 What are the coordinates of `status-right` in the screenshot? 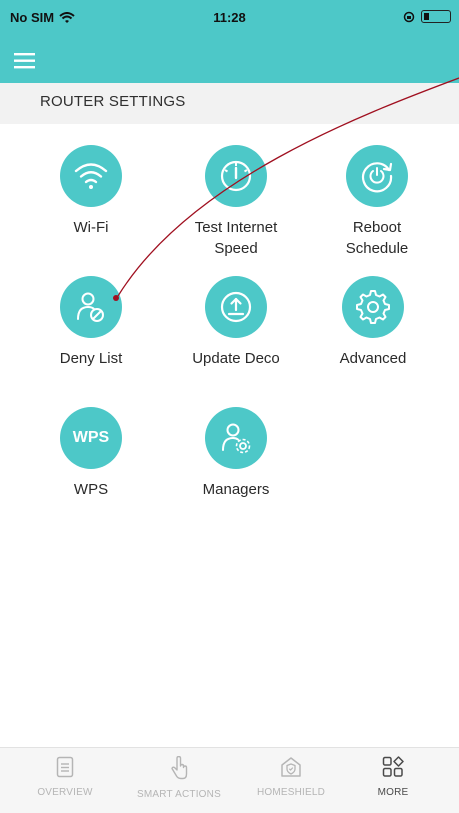 It's located at (427, 16).